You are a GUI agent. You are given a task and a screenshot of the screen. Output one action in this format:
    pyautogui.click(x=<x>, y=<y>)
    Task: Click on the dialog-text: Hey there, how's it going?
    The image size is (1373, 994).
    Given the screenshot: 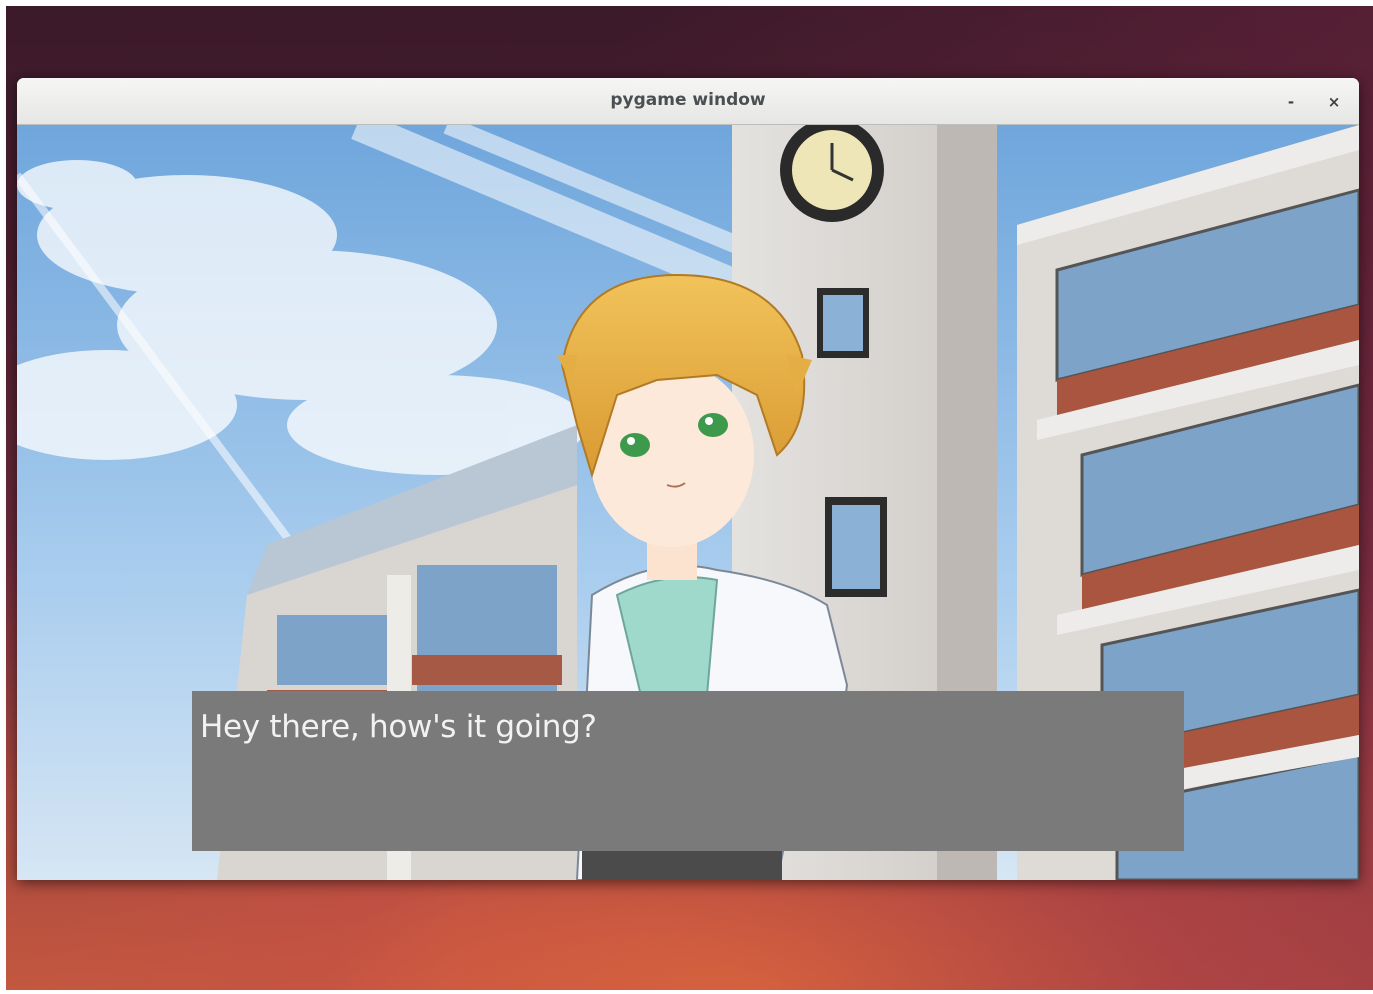 What is the action you would take?
    pyautogui.click(x=398, y=727)
    